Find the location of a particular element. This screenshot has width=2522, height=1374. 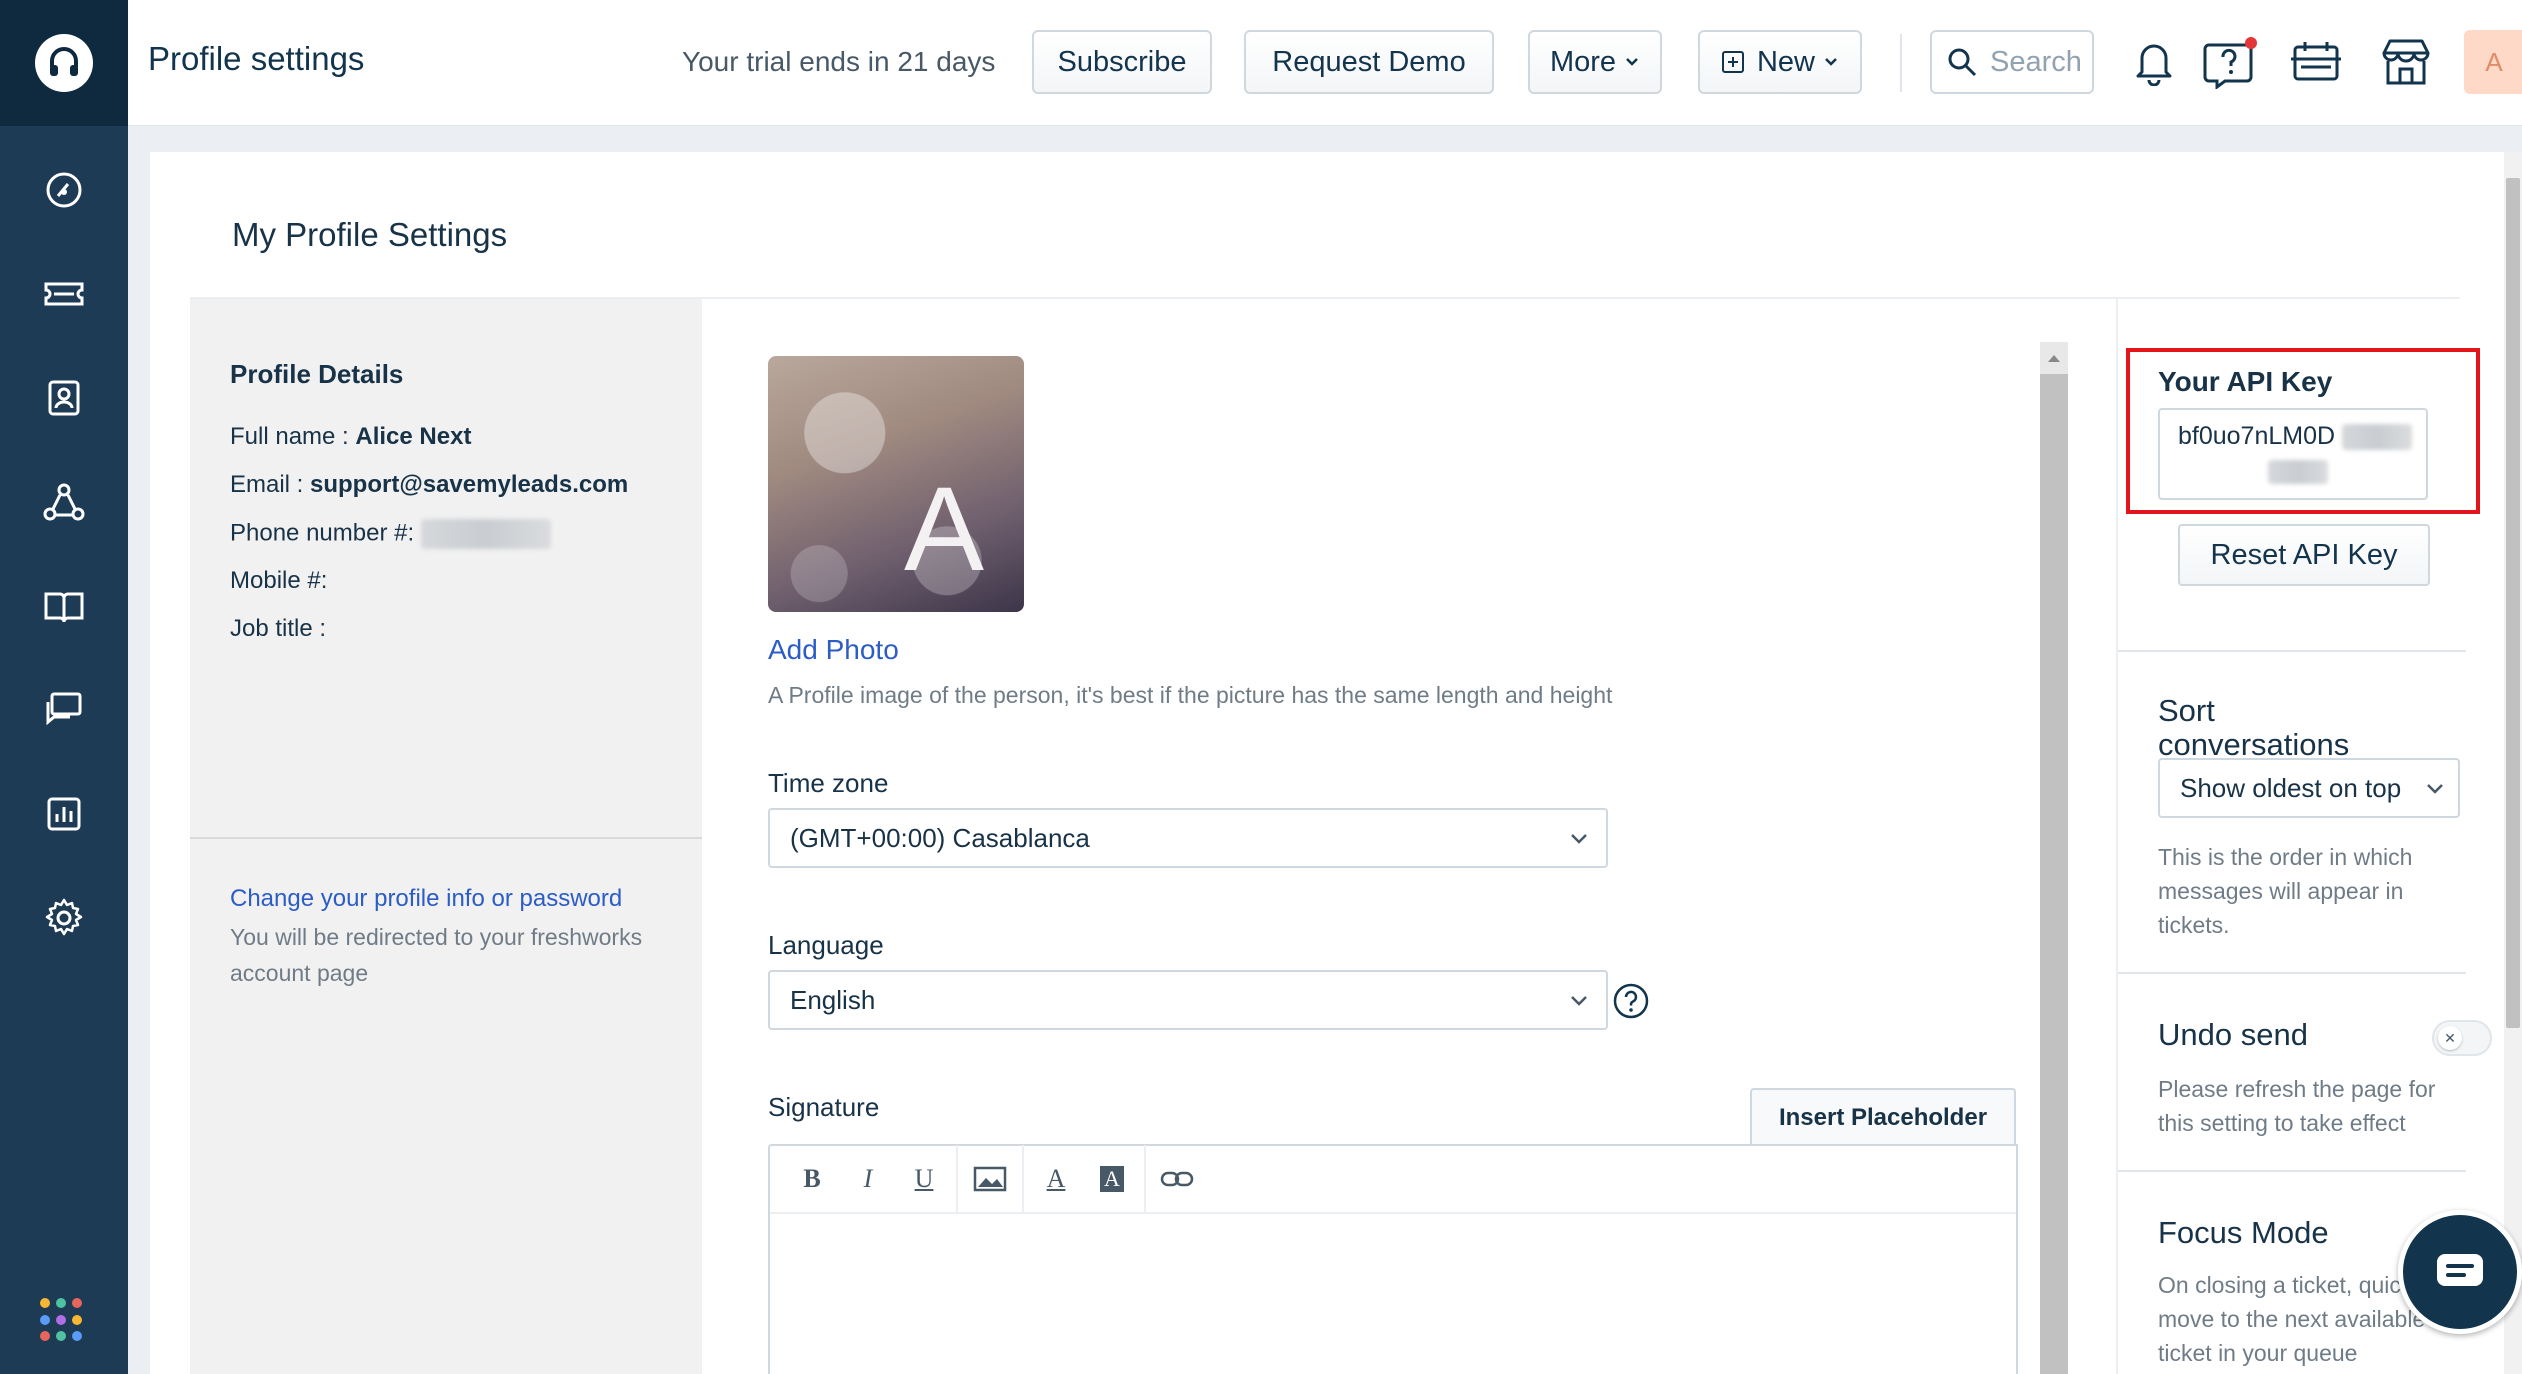

email-label: Email : is located at coordinates (270, 484).